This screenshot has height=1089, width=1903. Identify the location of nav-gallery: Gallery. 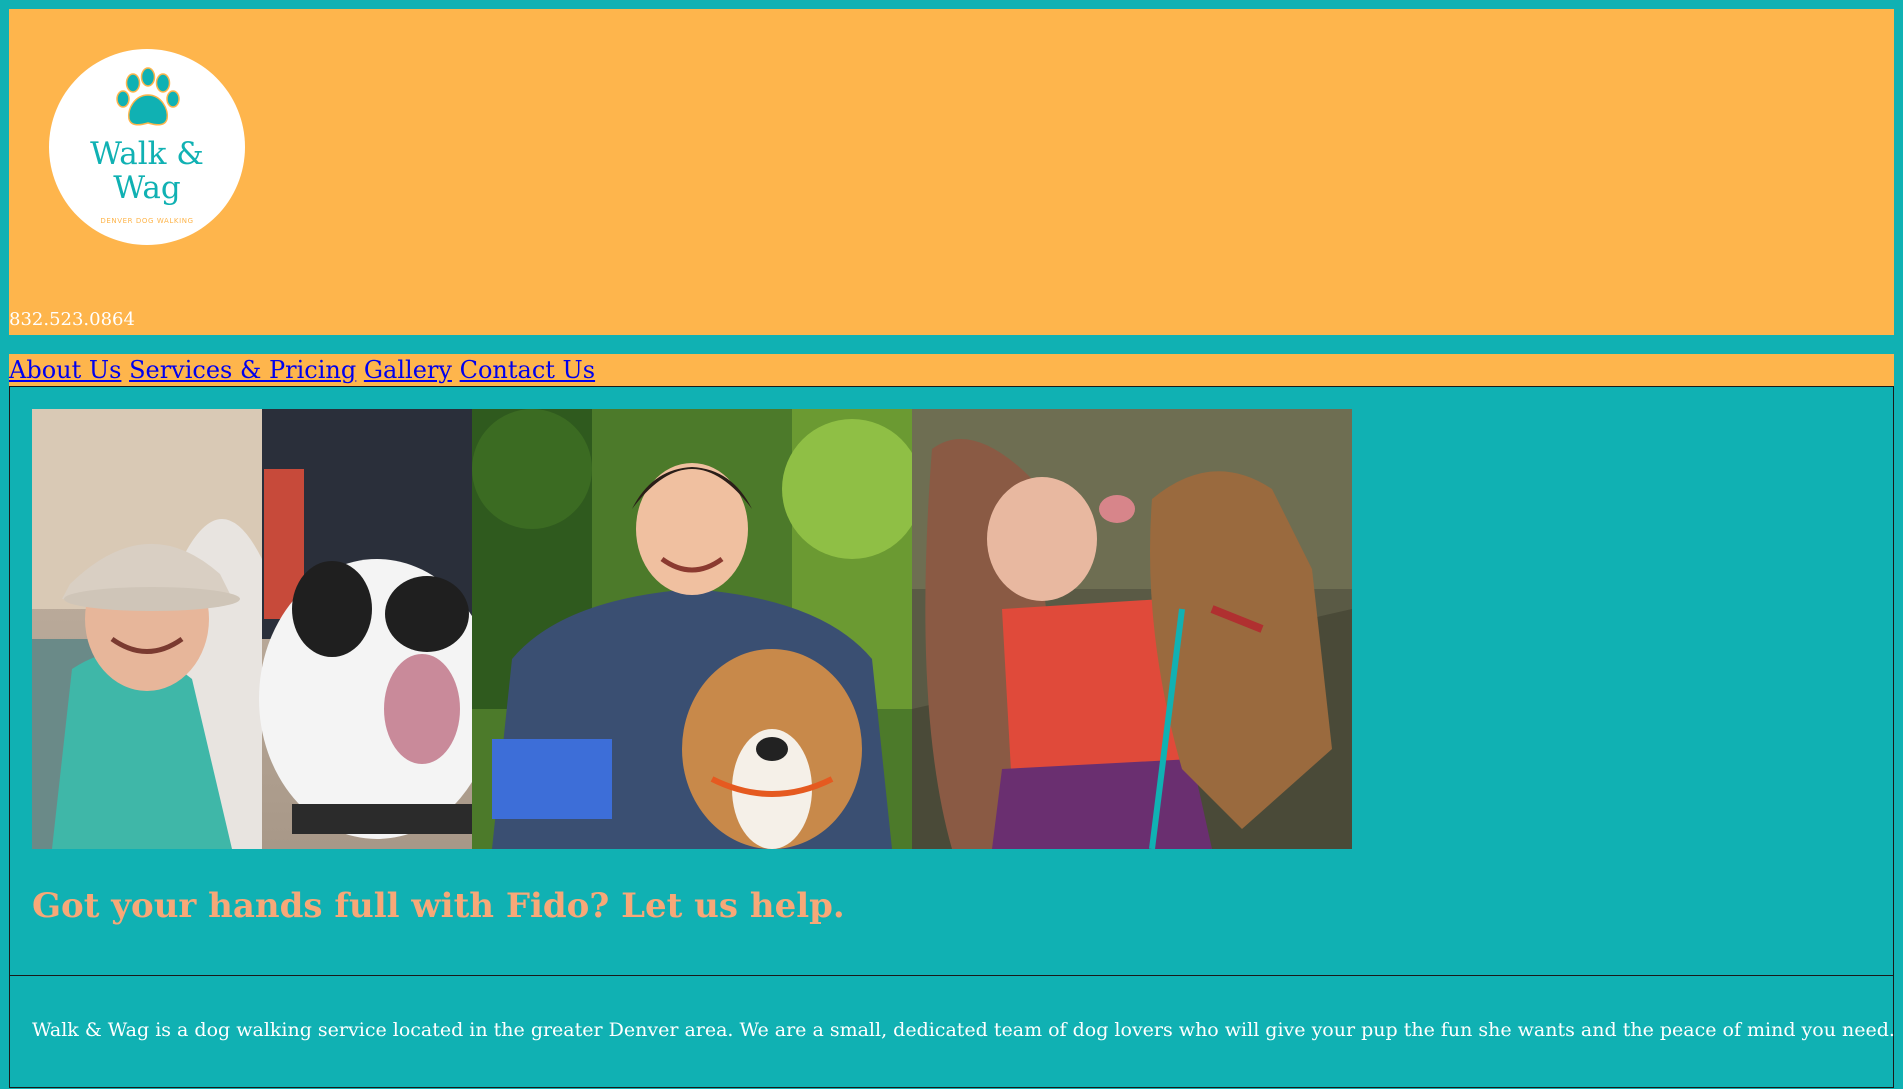
(408, 370).